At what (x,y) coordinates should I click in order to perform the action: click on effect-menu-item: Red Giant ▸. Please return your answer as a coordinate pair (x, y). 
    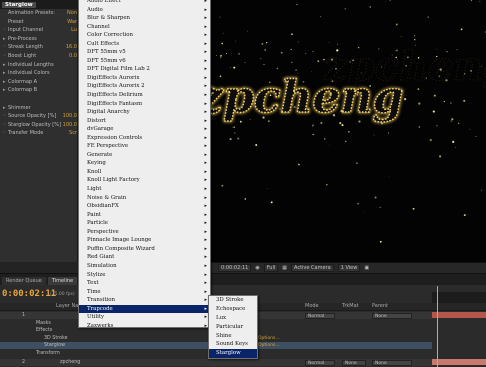
    Looking at the image, I should click on (144, 257).